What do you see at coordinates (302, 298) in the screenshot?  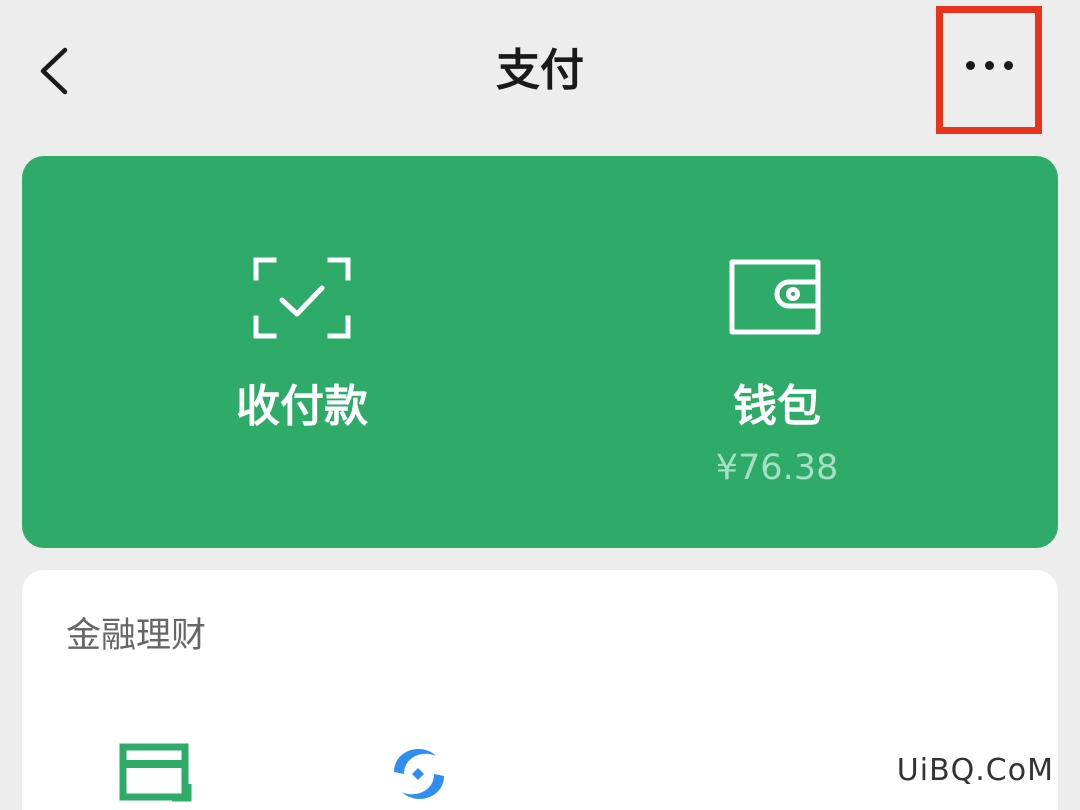 I see `scan-check-icon` at bounding box center [302, 298].